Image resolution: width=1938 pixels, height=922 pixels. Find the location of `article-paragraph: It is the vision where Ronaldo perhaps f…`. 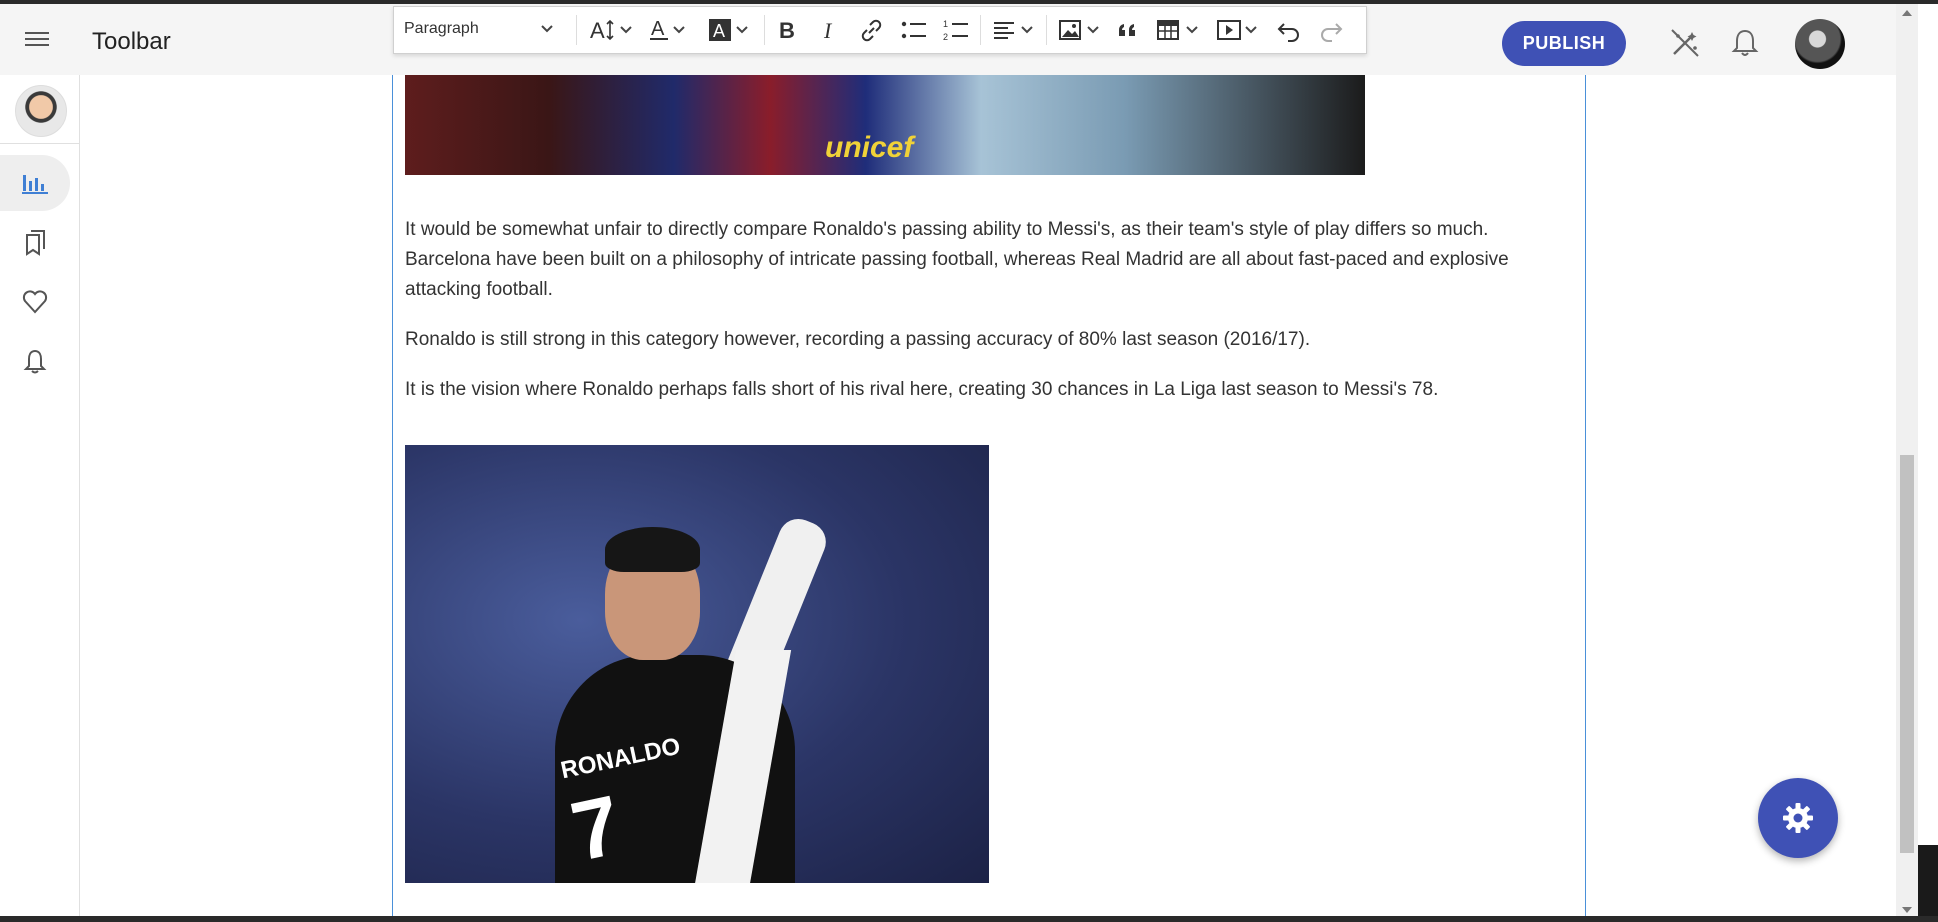

article-paragraph: It is the vision where Ronaldo perhaps f… is located at coordinates (990, 390).